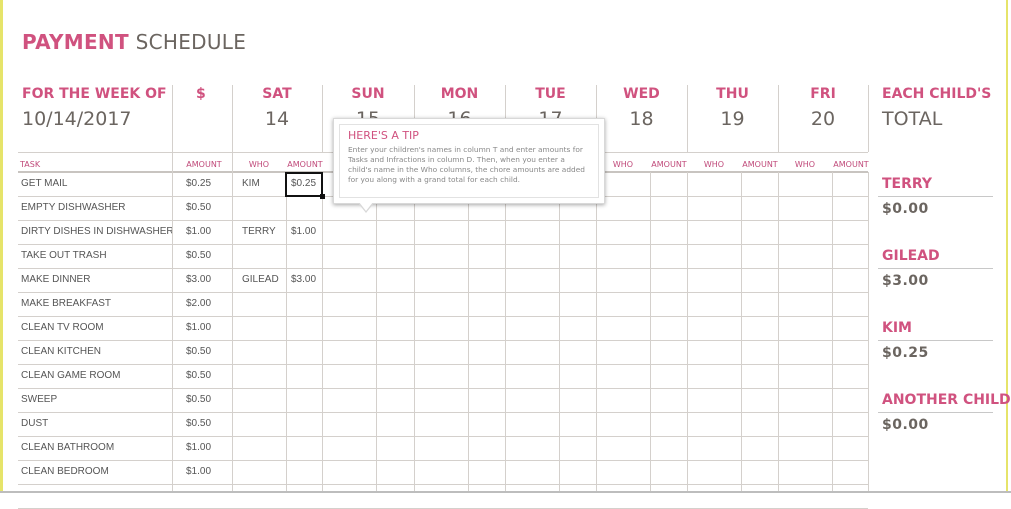 This screenshot has width=1011, height=509. I want to click on task-amount: $2.00, so click(198, 304).